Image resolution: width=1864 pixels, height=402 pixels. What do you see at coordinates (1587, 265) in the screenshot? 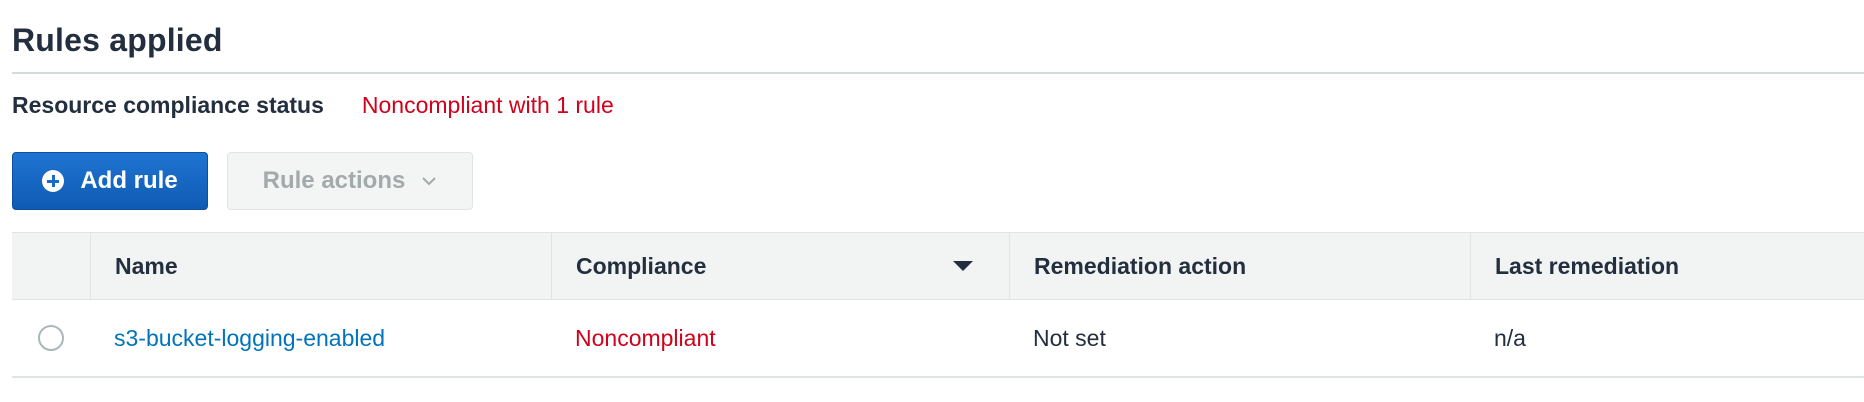
I see `column-header-last-remediation-label: Last remediation` at bounding box center [1587, 265].